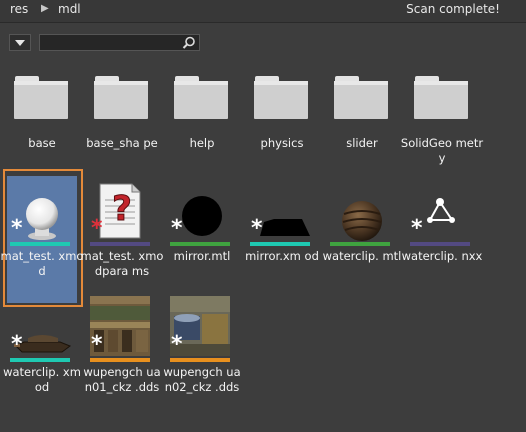 The image size is (526, 432). Describe the element at coordinates (202, 241) in the screenshot. I see `file-item-mirror-mtl: * mirror.mtl` at that location.